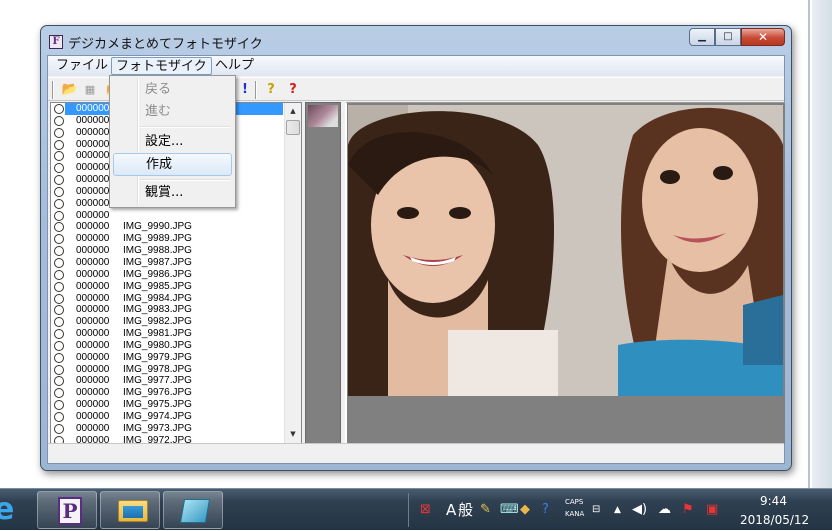  I want to click on scroll-up-arrow-icon: ▲, so click(293, 111).